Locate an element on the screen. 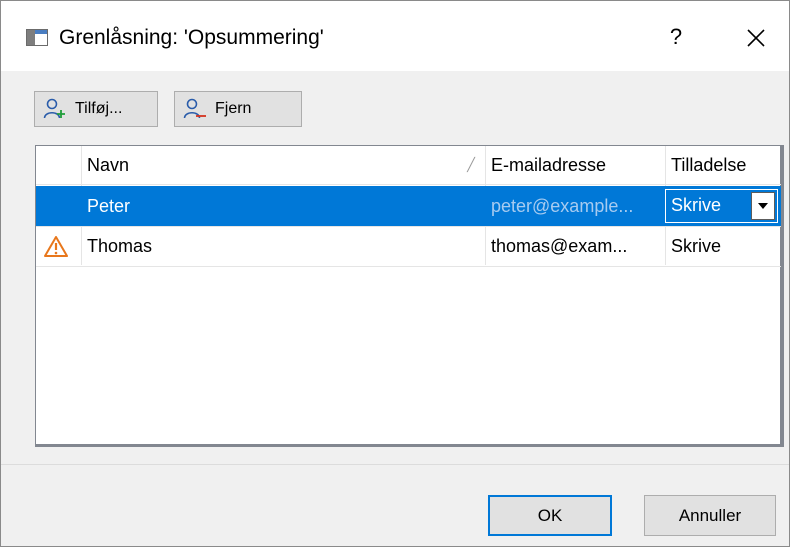 The image size is (790, 547). dropdown-button is located at coordinates (763, 206).